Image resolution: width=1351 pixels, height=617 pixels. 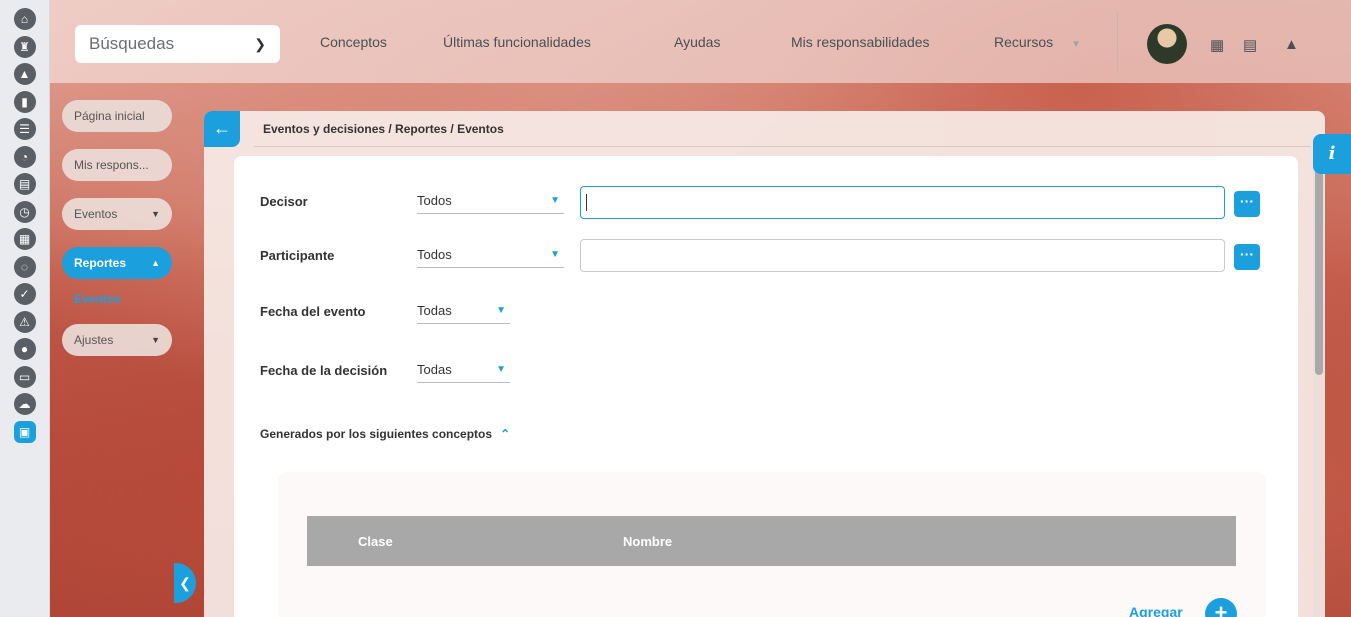 What do you see at coordinates (490, 203) in the screenshot?
I see `decisor-select: Todos ▼` at bounding box center [490, 203].